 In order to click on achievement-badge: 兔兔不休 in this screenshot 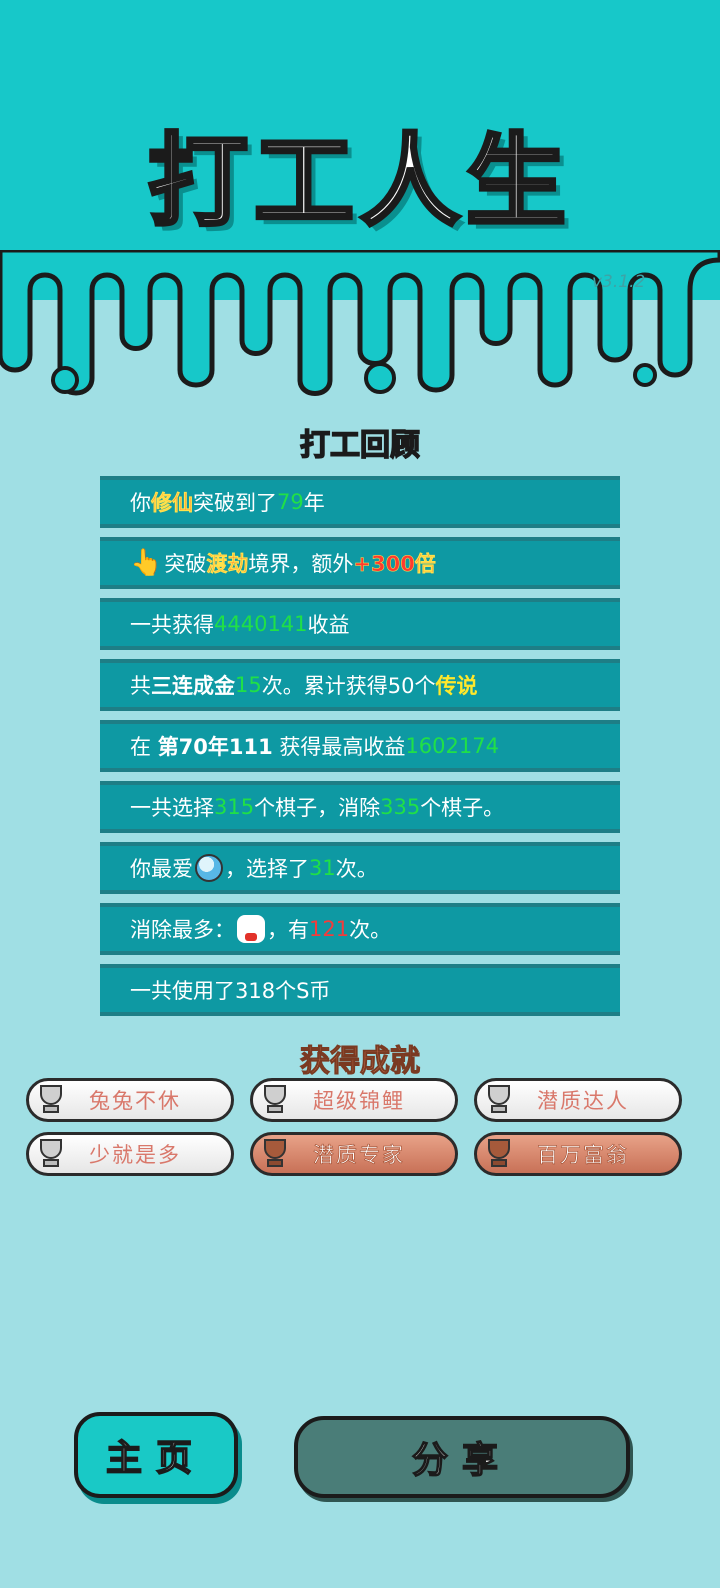, I will do `click(130, 1100)`.